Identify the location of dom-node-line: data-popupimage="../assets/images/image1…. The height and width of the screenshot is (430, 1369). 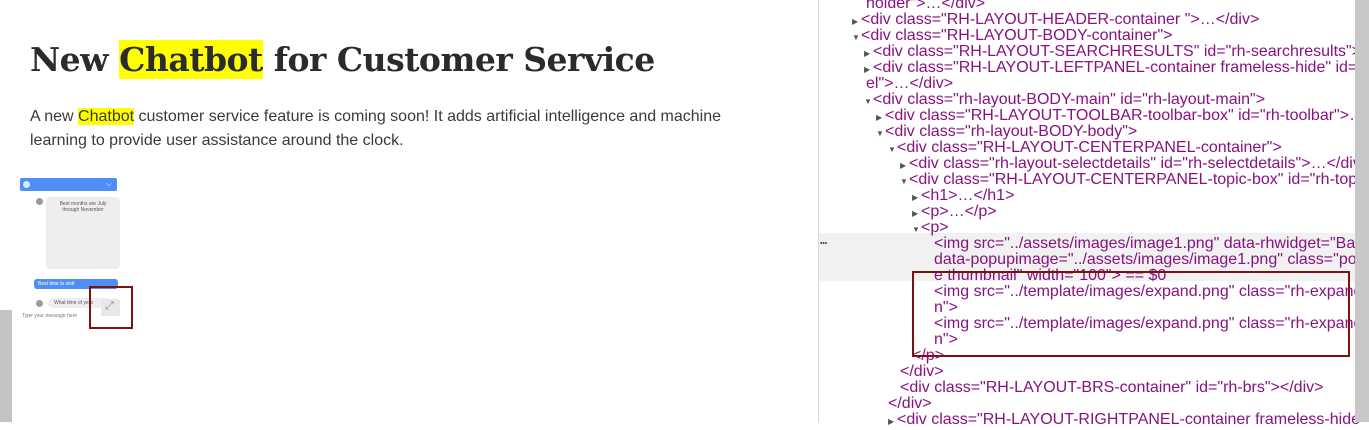
(1151, 260).